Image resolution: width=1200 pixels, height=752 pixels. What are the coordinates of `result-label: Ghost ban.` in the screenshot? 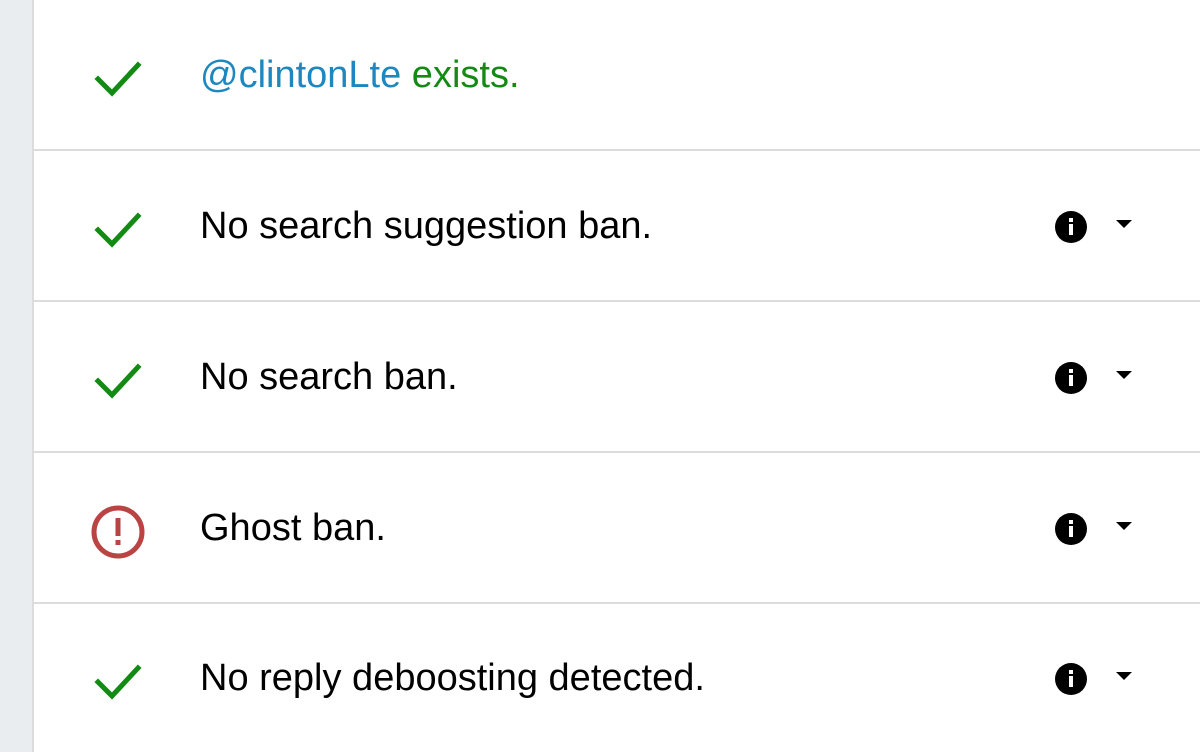 It's located at (293, 527).